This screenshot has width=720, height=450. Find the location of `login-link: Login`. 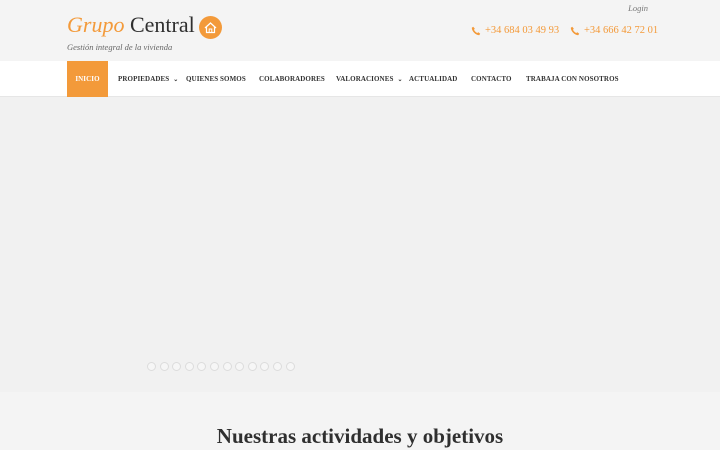

login-link: Login is located at coordinates (638, 8).